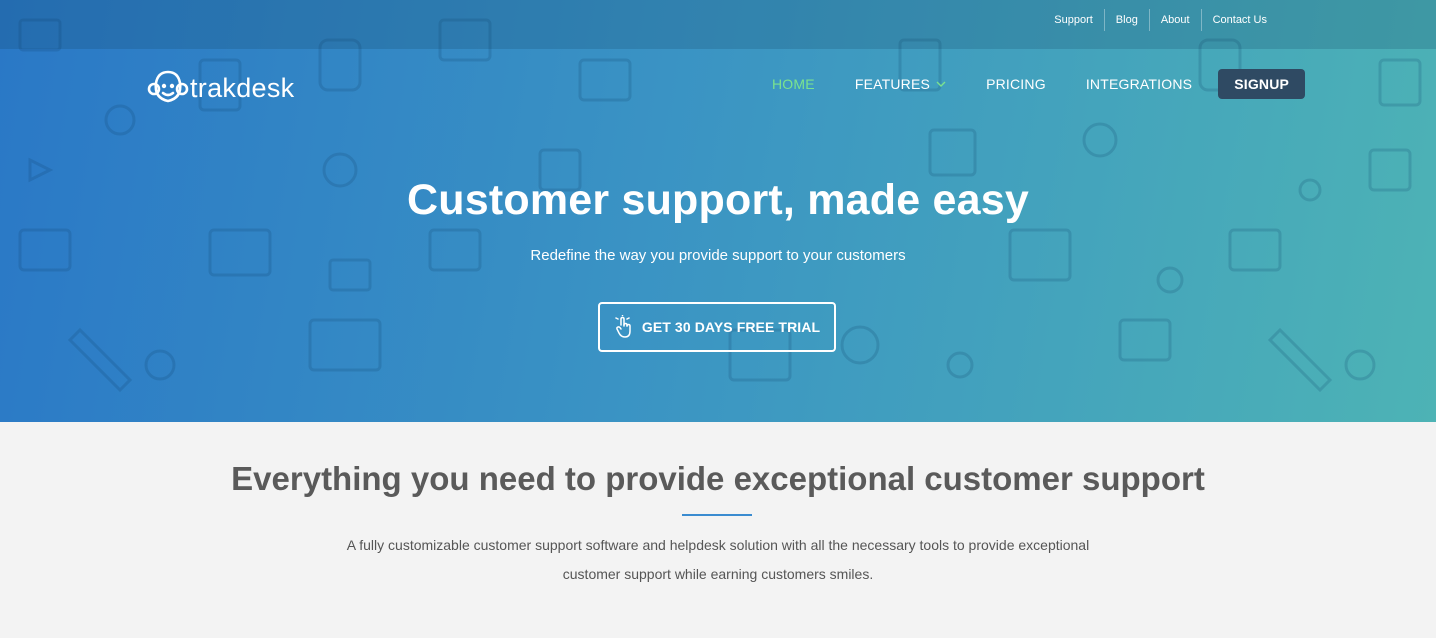  What do you see at coordinates (731, 327) in the screenshot?
I see `free-trial-label: GET 30 DAYS FREE TRIAL` at bounding box center [731, 327].